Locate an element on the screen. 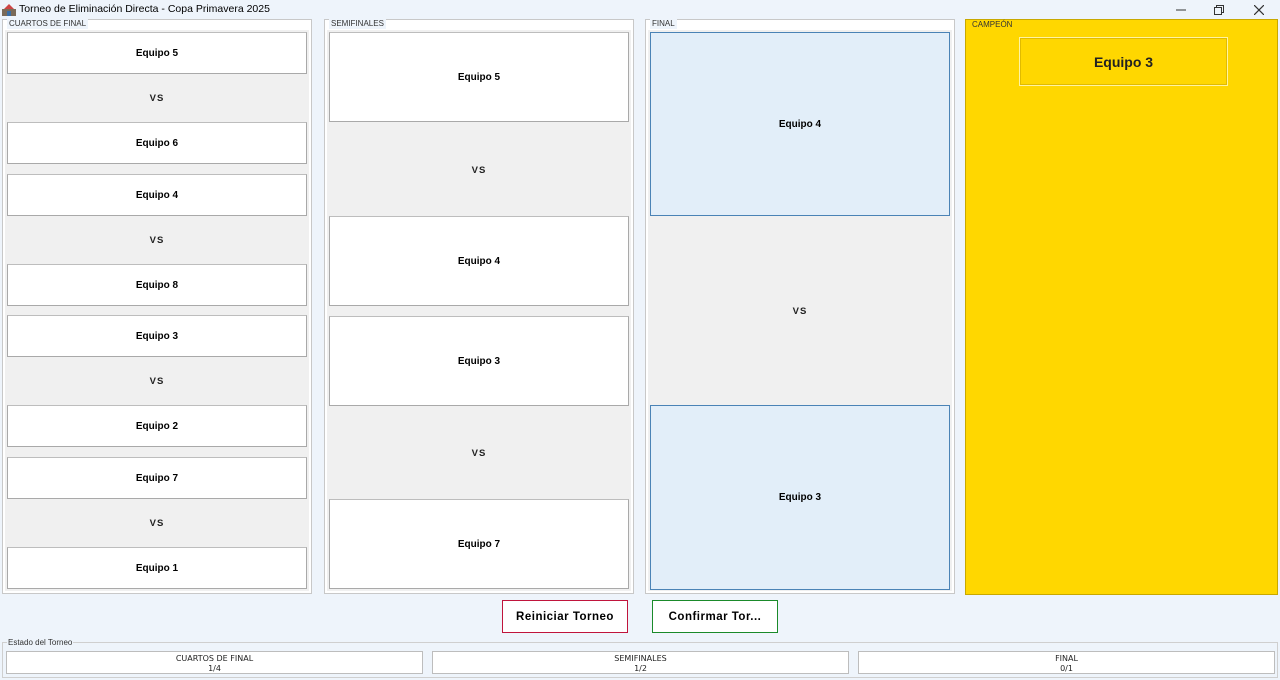 This screenshot has width=1280, height=680. qf3-vs: VS is located at coordinates (157, 381).